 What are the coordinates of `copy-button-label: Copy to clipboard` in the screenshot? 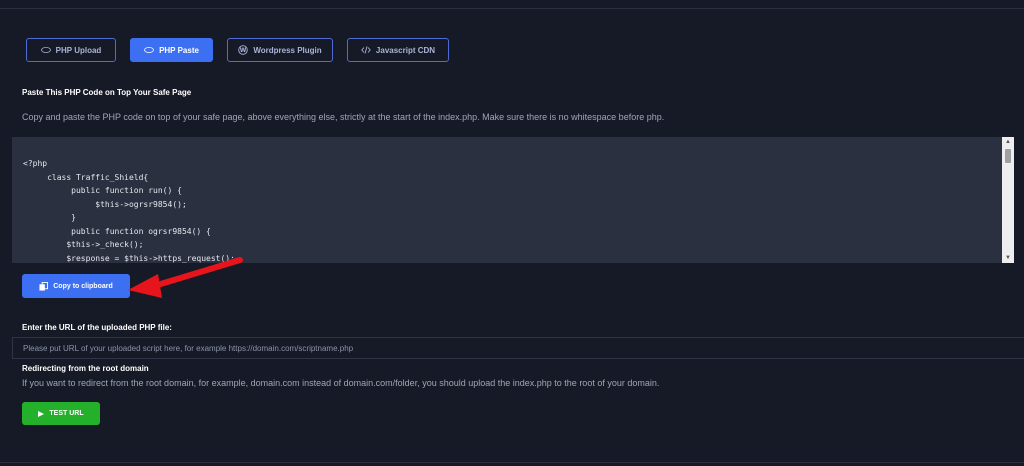 It's located at (83, 286).